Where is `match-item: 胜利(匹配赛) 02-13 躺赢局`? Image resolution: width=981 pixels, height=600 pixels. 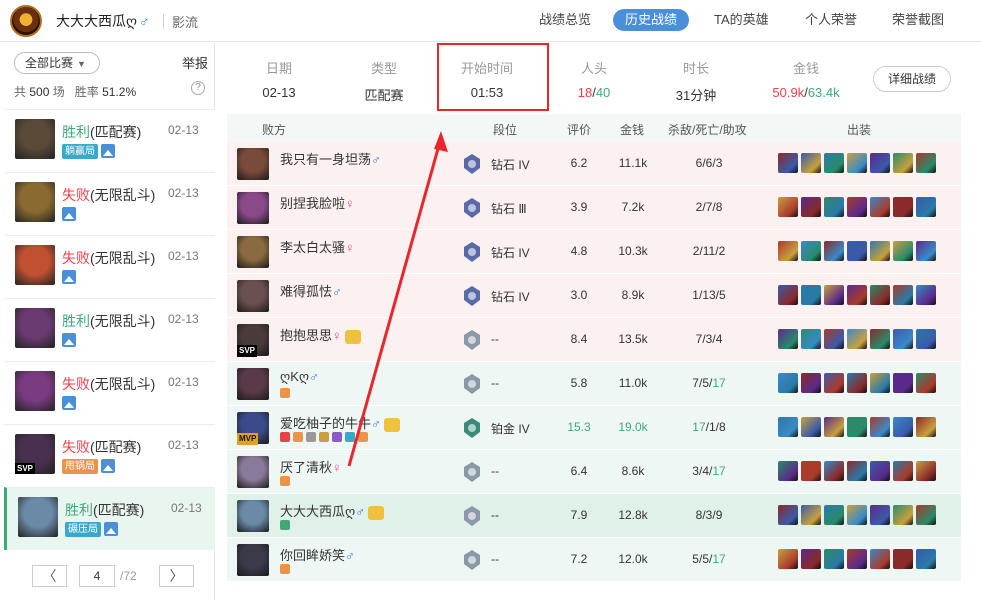 match-item: 胜利(匹配赛) 02-13 躺赢局 is located at coordinates (109, 140).